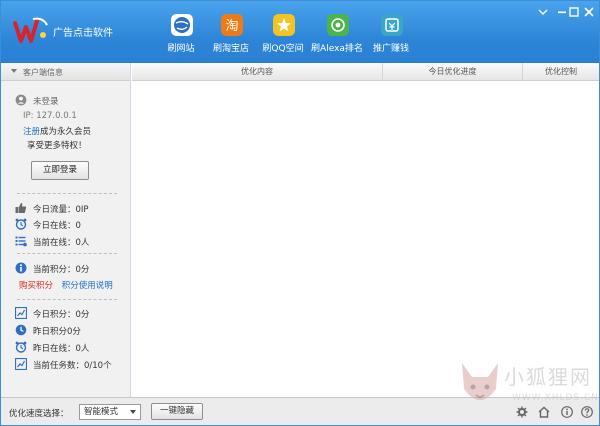 Image resolution: width=600 pixels, height=426 pixels. What do you see at coordinates (589, 12) in the screenshot?
I see `close-icon` at bounding box center [589, 12].